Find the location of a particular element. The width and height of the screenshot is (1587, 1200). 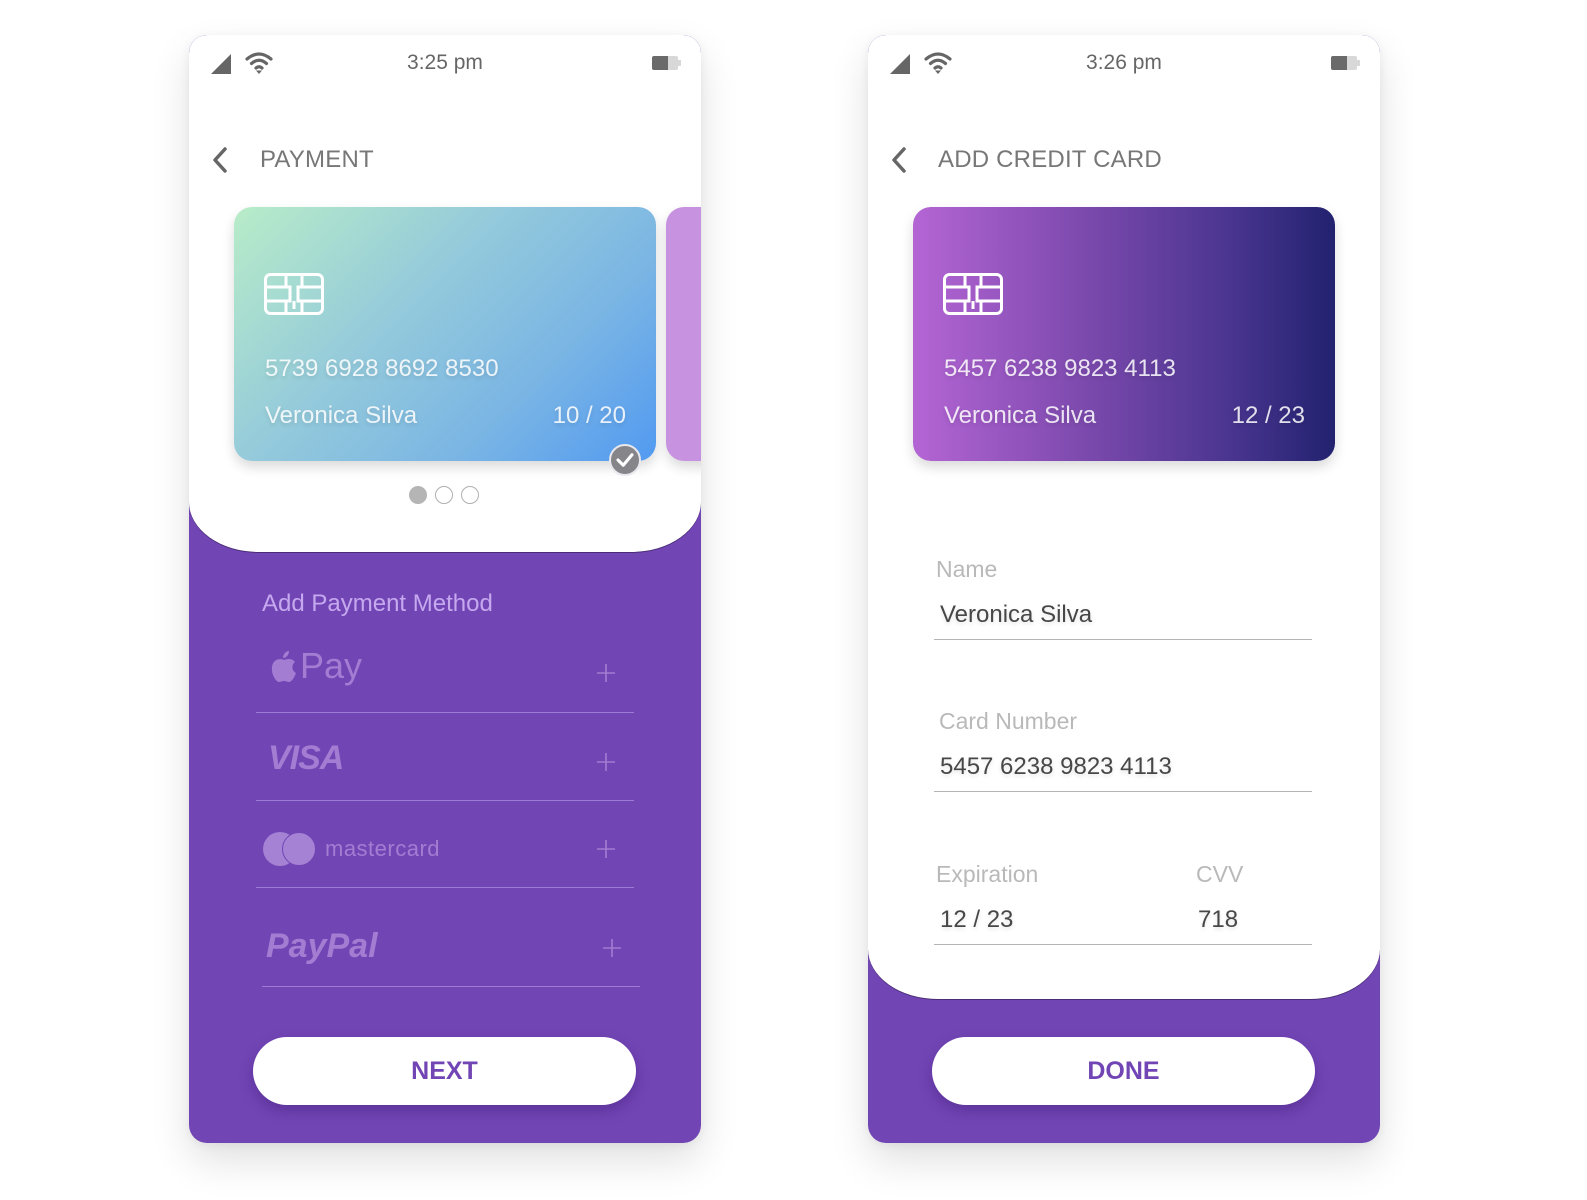

status-time: 3:26 pm is located at coordinates (1124, 62).